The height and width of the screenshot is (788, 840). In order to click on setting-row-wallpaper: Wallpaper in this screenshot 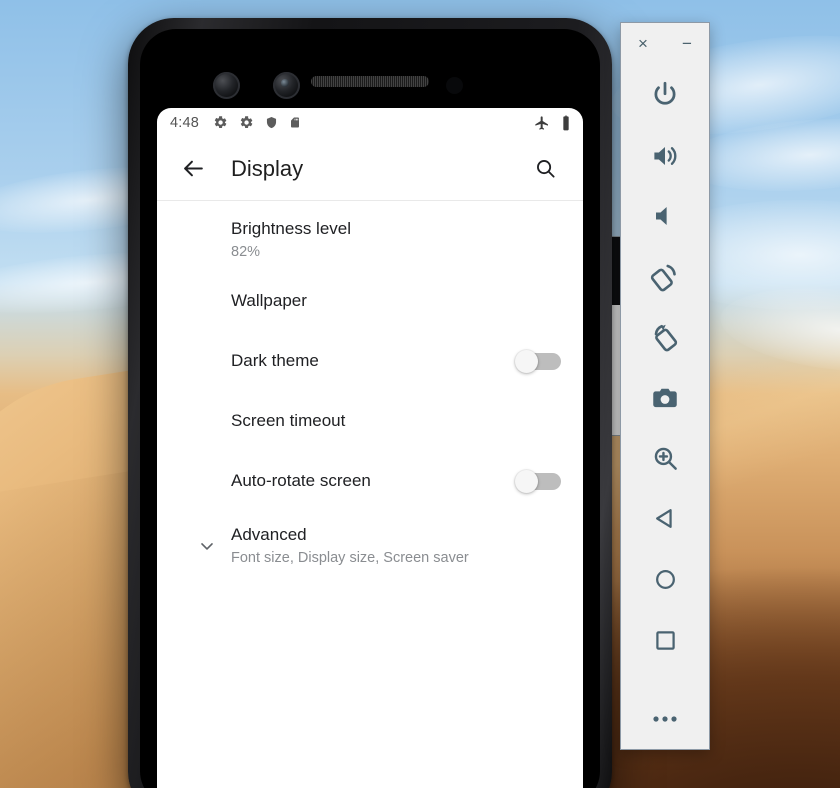, I will do `click(370, 301)`.